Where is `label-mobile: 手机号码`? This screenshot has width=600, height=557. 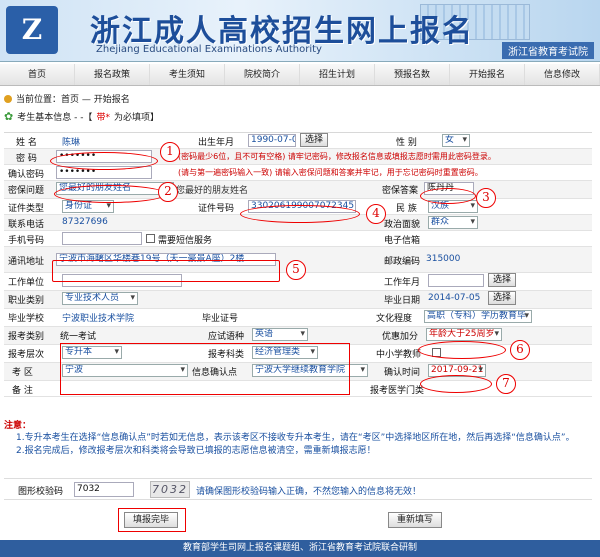 label-mobile: 手机号码 is located at coordinates (26, 241).